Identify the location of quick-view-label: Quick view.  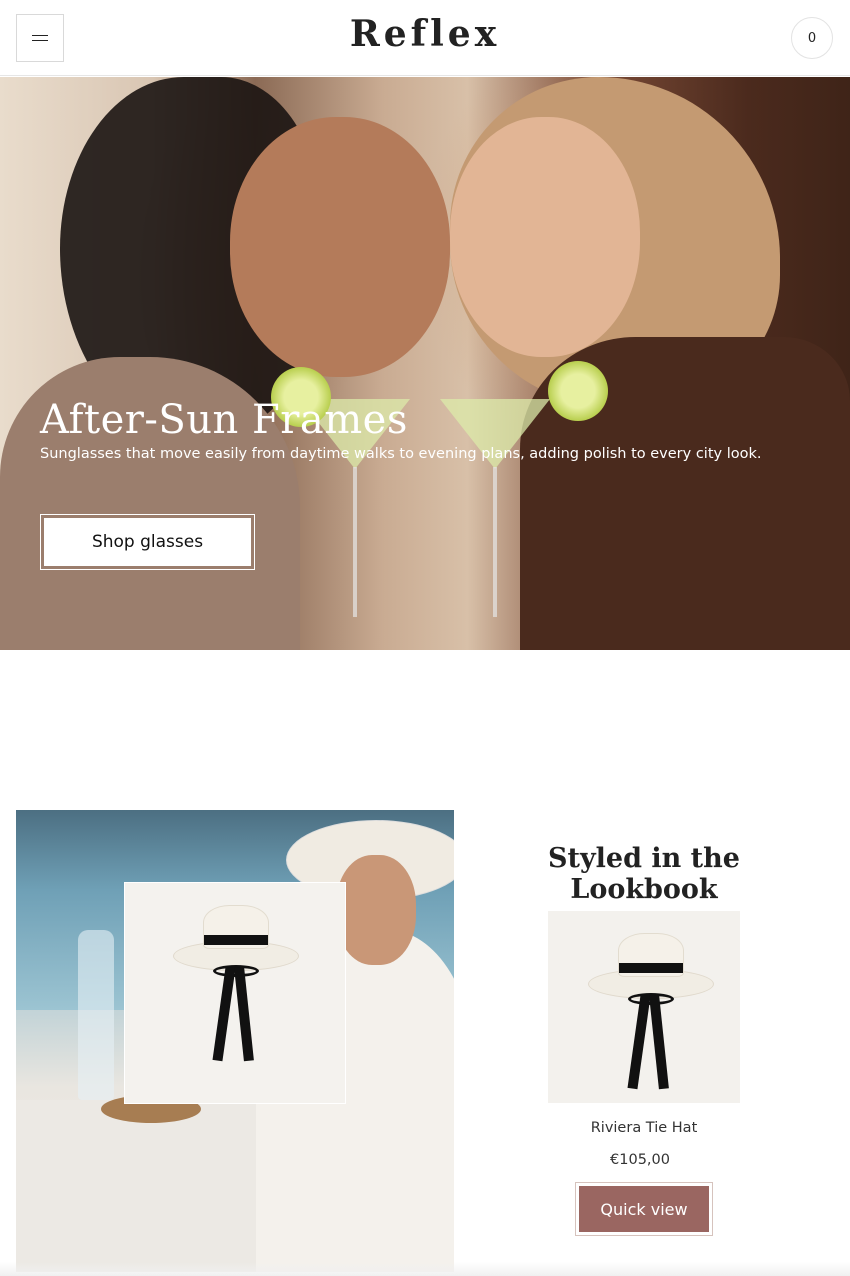
(644, 1209).